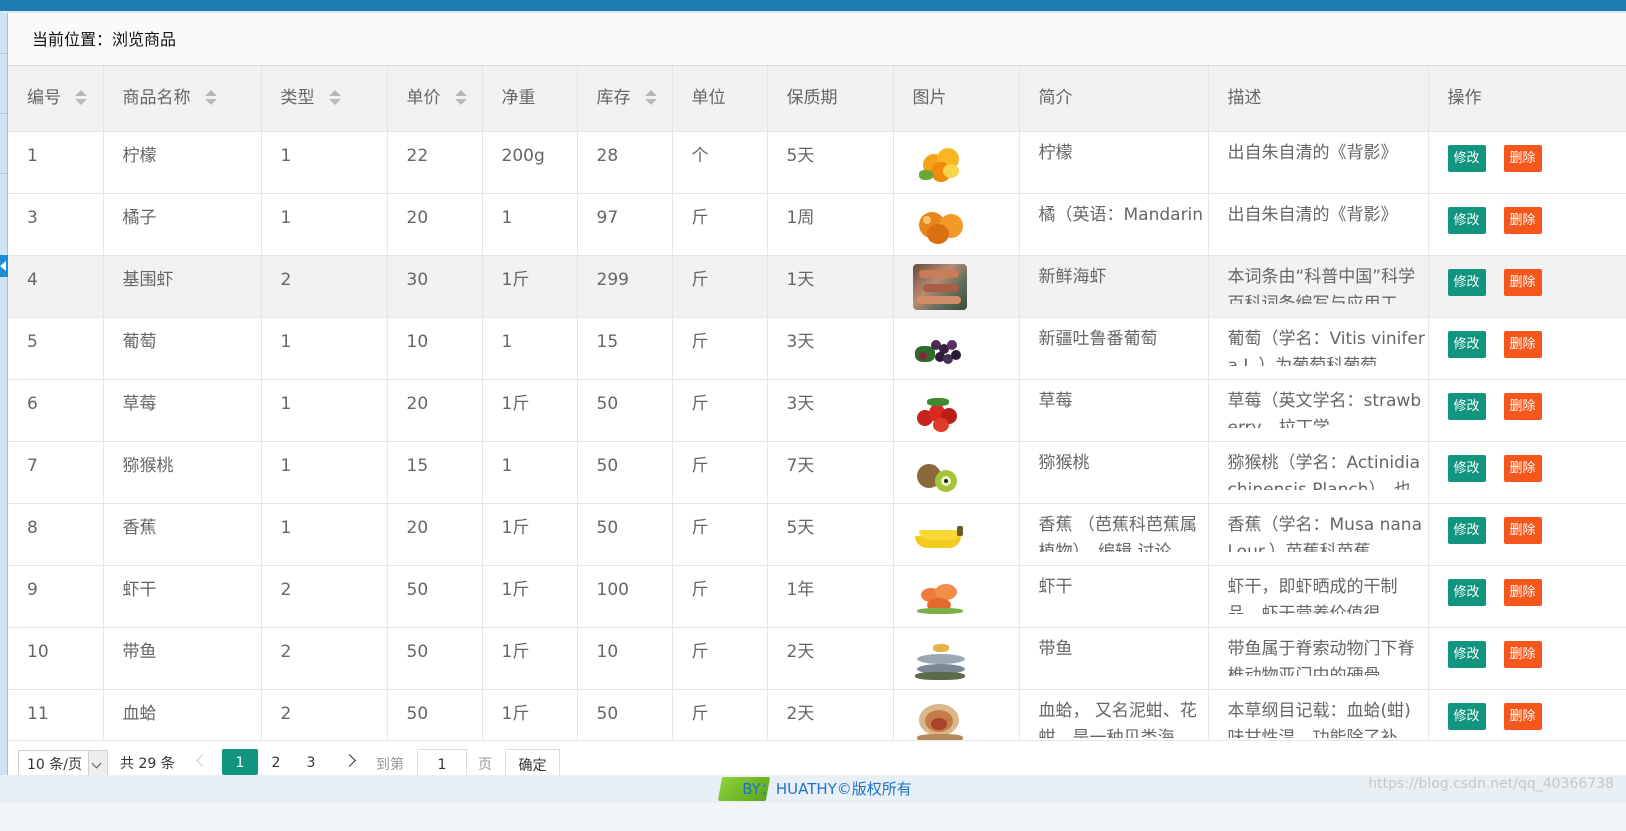  What do you see at coordinates (1064, 462) in the screenshot?
I see `summary-text: 猕猴桃` at bounding box center [1064, 462].